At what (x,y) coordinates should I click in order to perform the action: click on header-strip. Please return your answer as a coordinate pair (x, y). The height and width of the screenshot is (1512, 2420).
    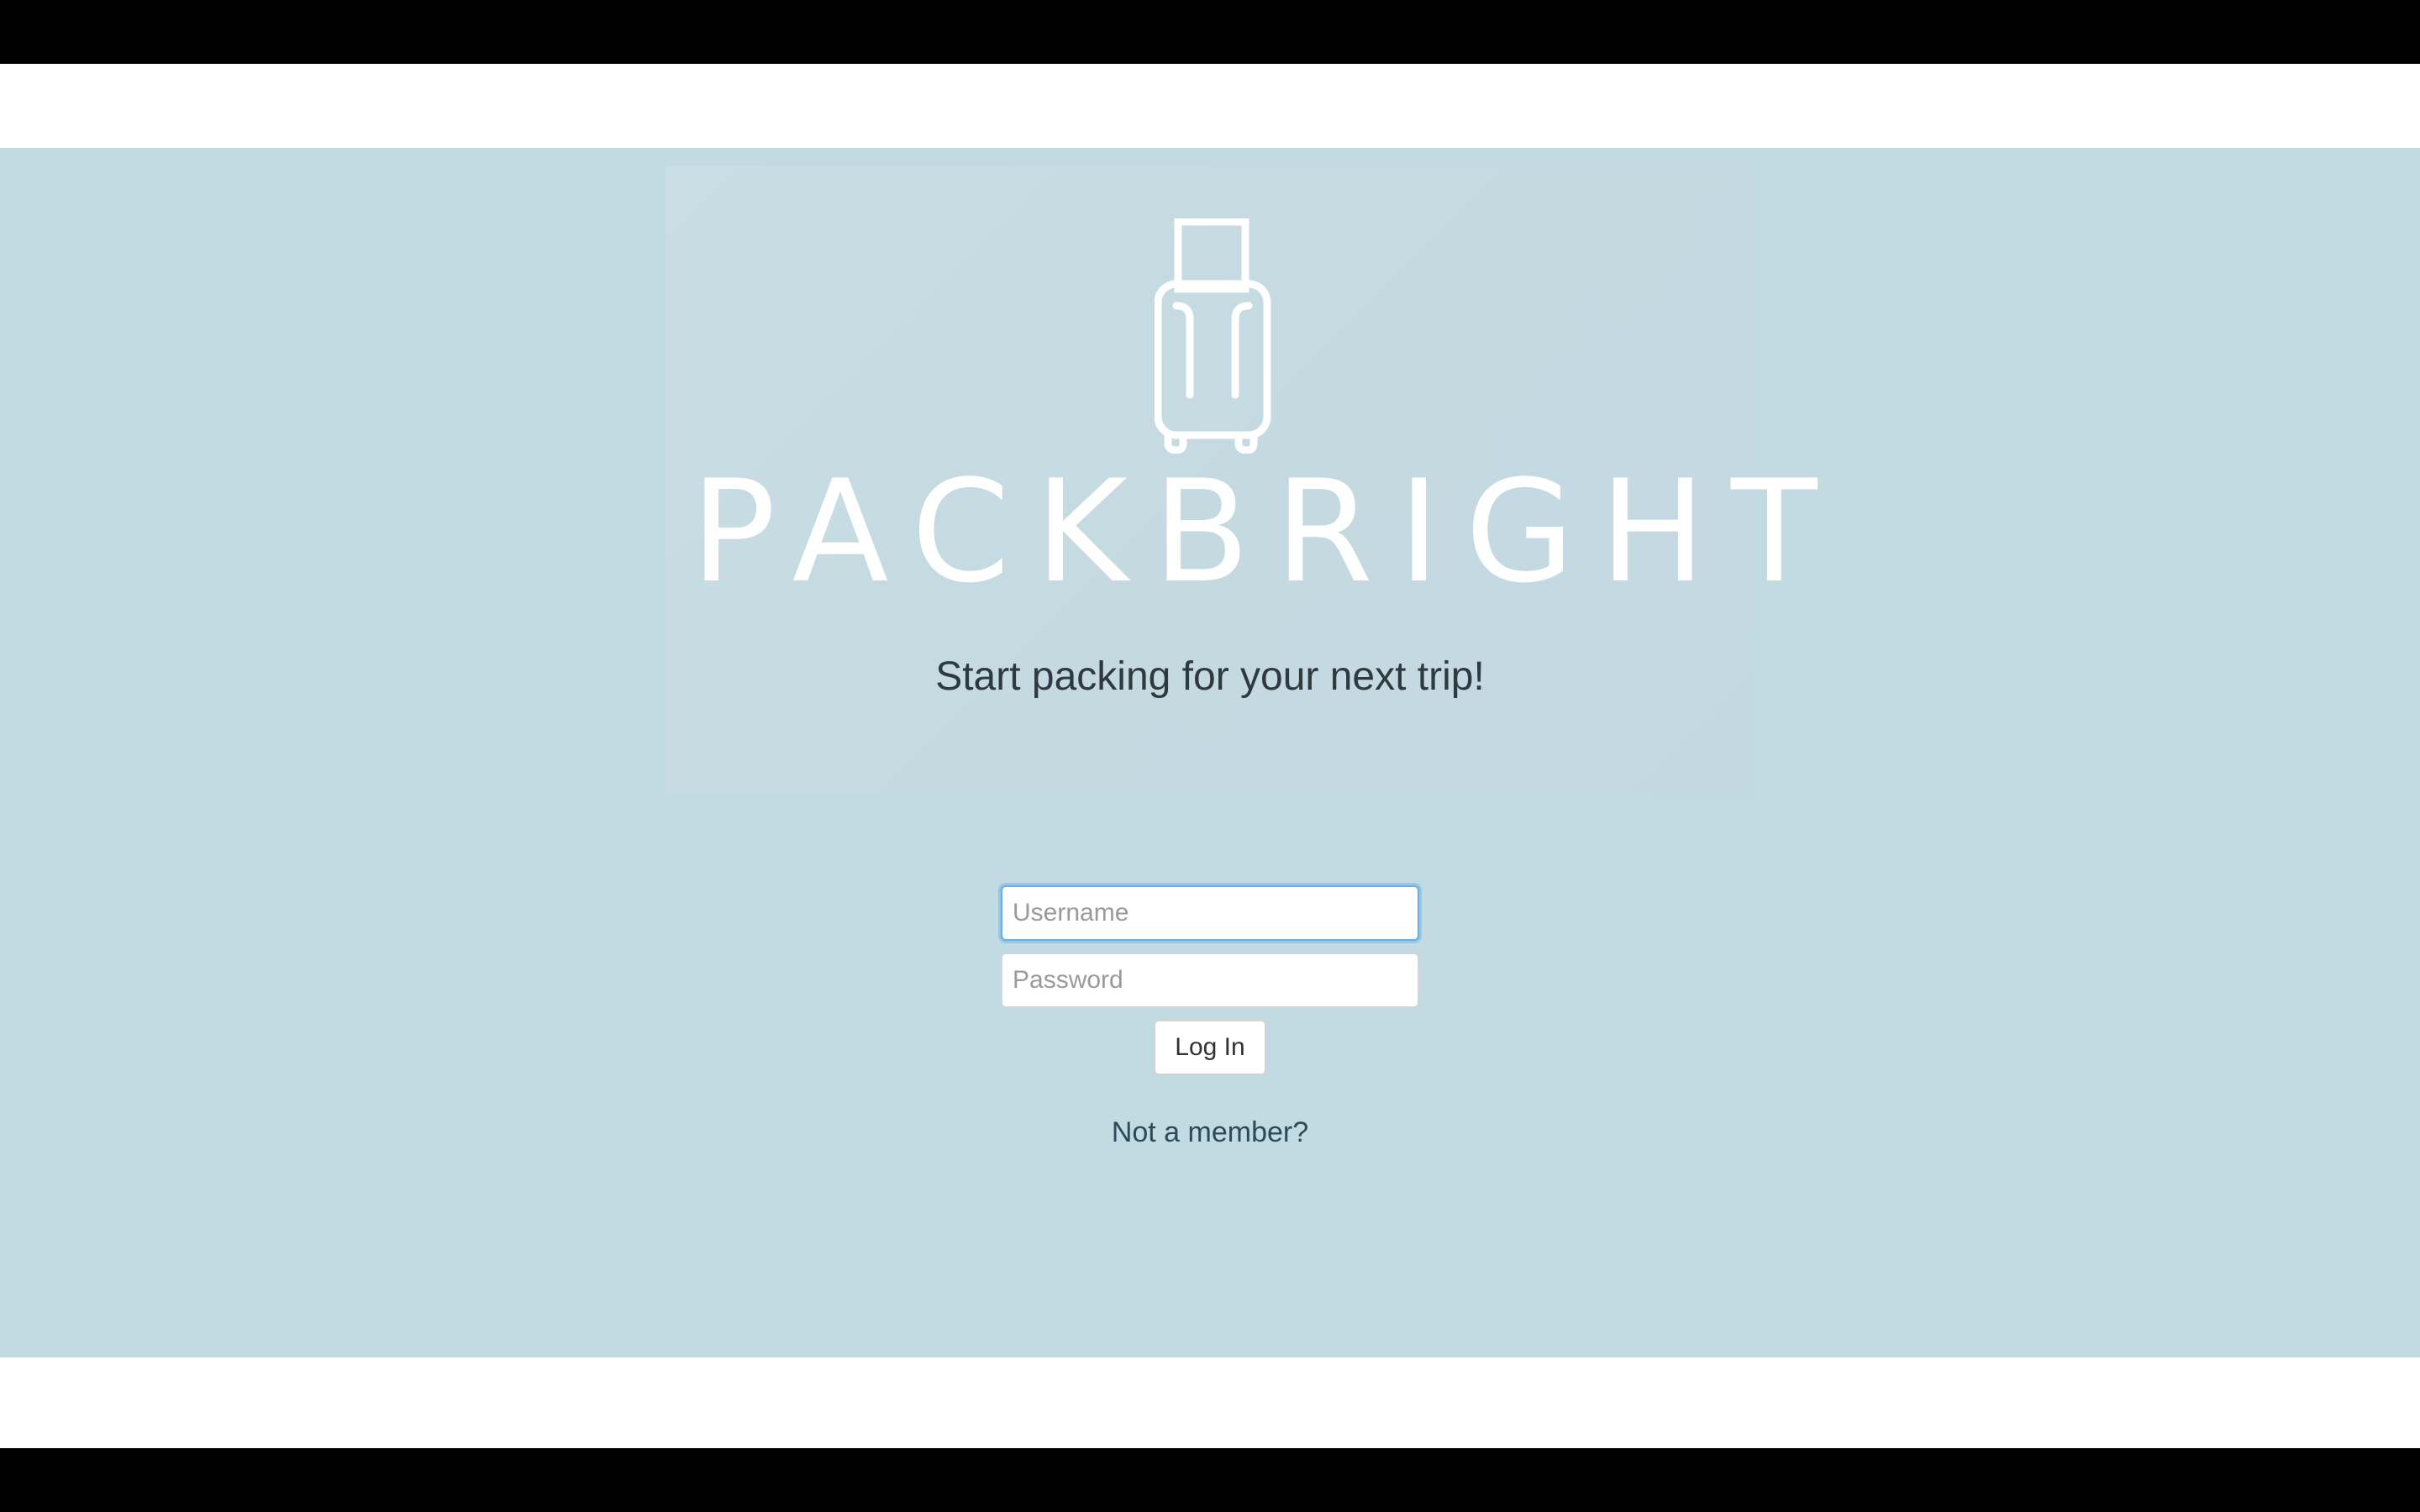
    Looking at the image, I should click on (1210, 106).